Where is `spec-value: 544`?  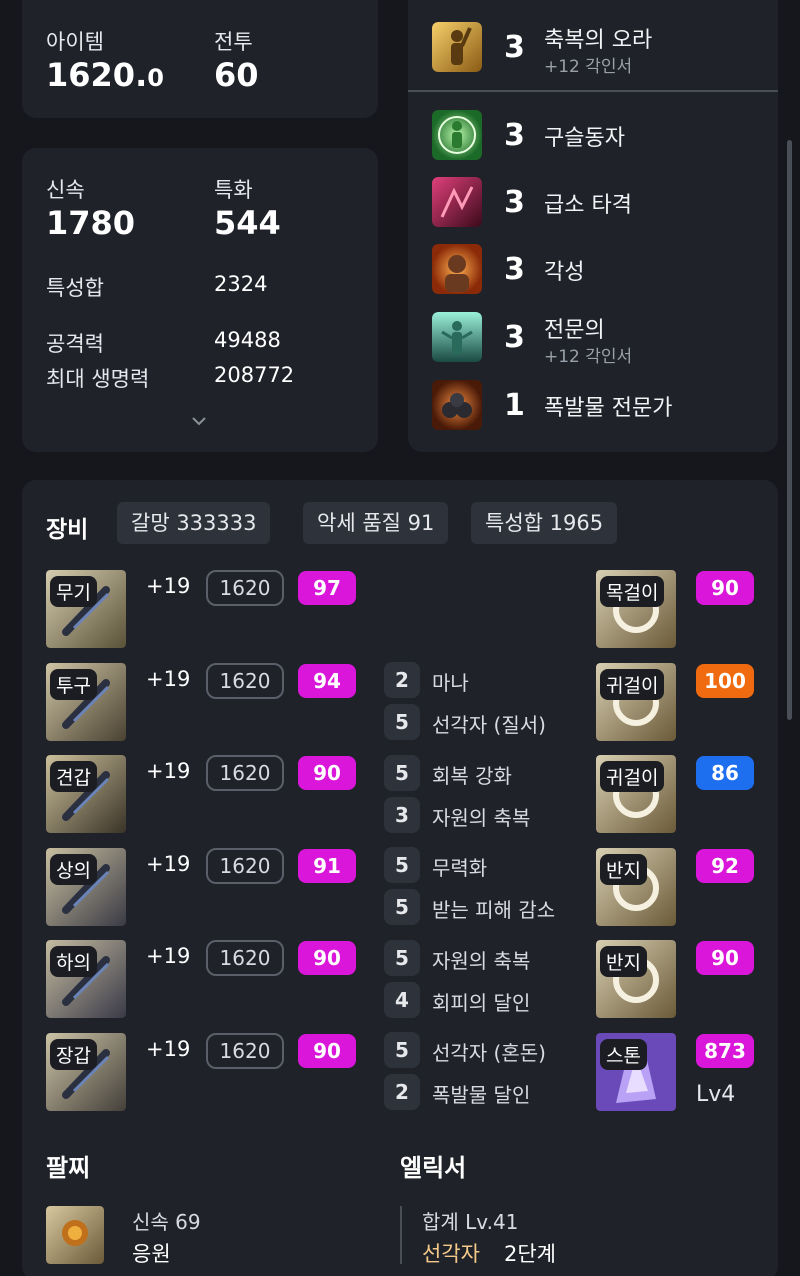
spec-value: 544 is located at coordinates (247, 223).